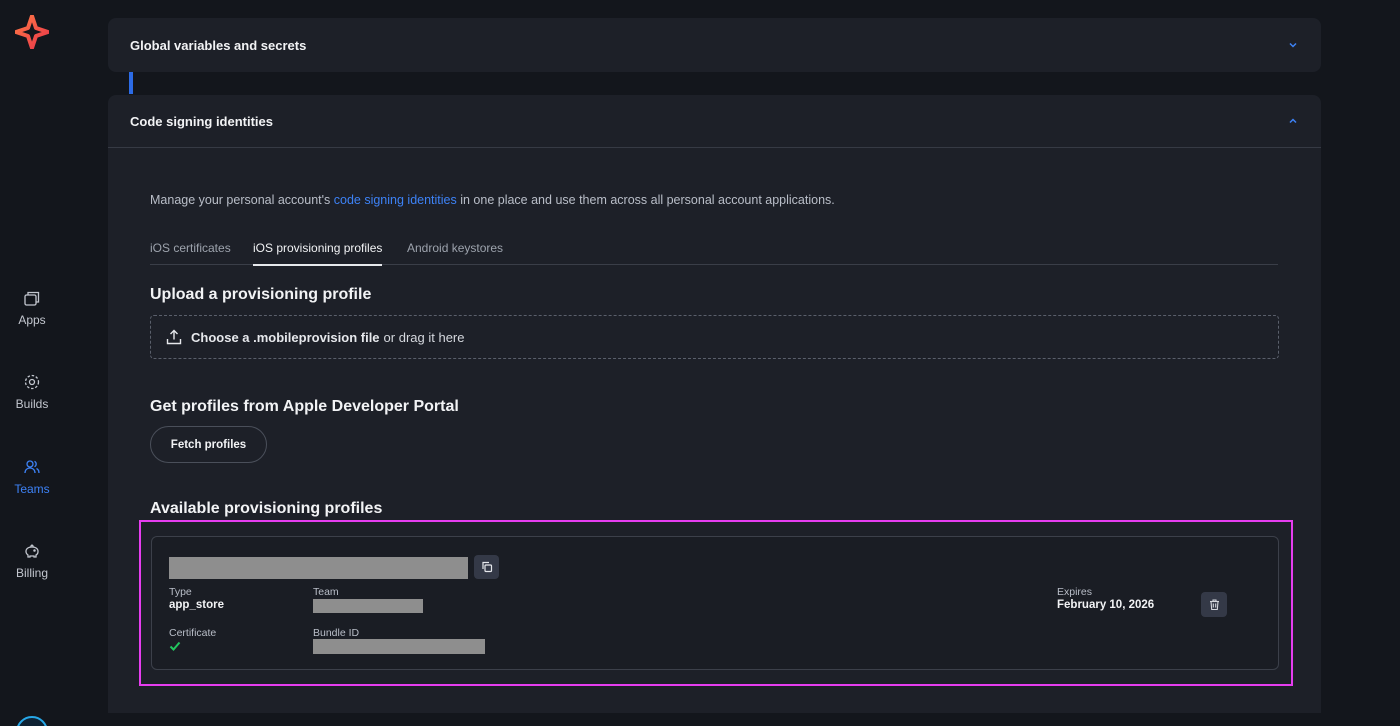  I want to click on check-icon, so click(175, 646).